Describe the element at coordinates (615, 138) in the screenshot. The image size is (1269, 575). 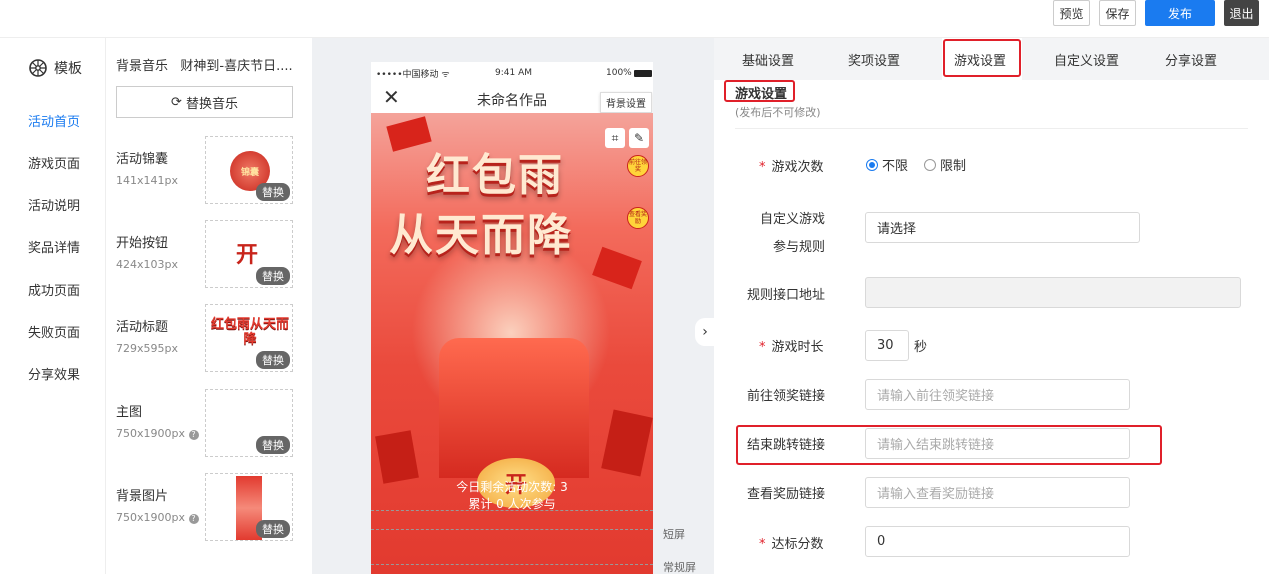
I see `crop-icon: ⌗` at that location.